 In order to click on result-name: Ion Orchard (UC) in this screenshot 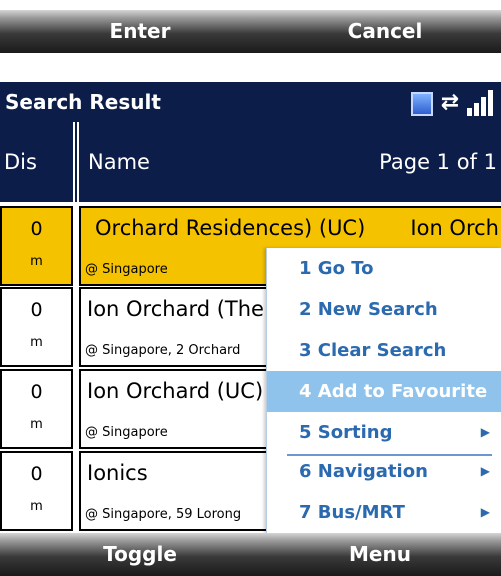, I will do `click(175, 391)`.